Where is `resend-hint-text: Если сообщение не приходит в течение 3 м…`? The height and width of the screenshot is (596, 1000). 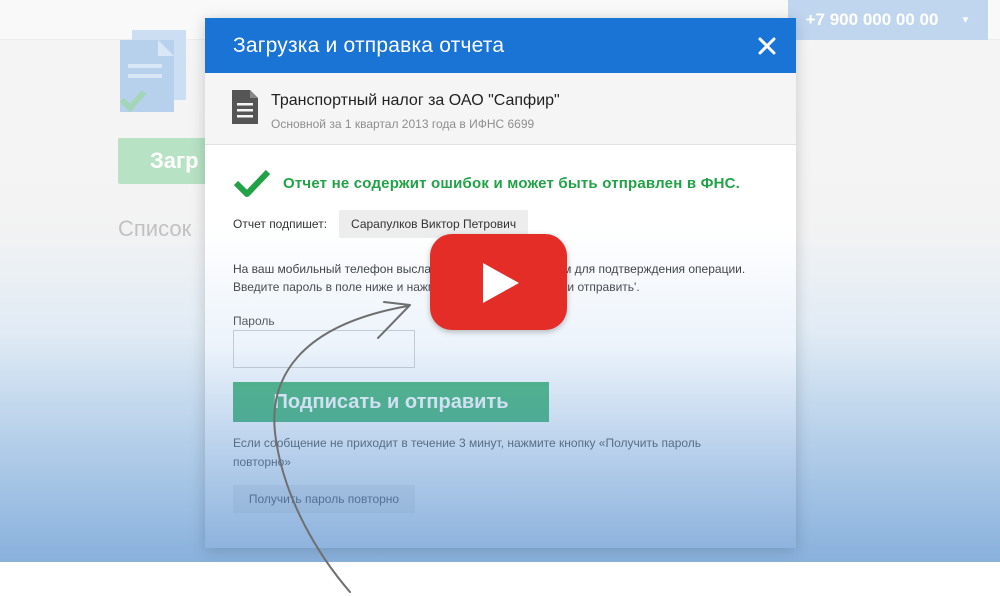 resend-hint-text: Если сообщение не приходит в течение 3 м… is located at coordinates (467, 452).